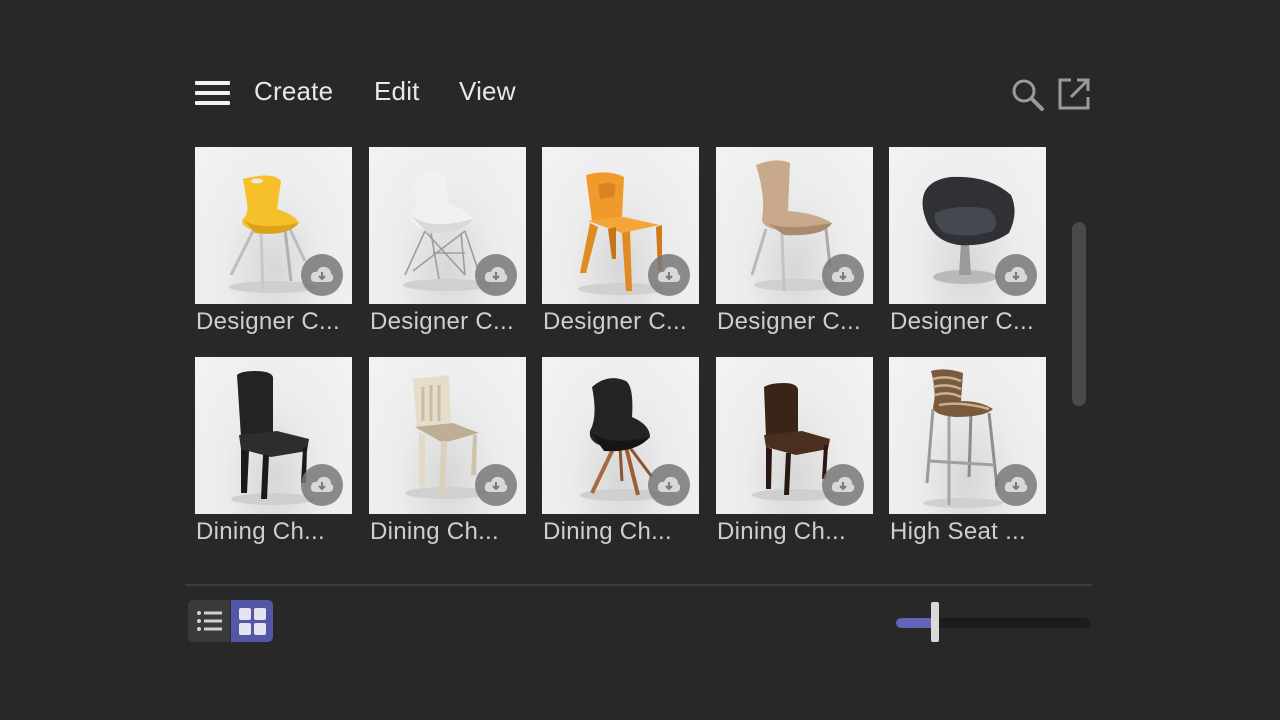 The image size is (1280, 720). I want to click on grid-view-button, so click(252, 621).